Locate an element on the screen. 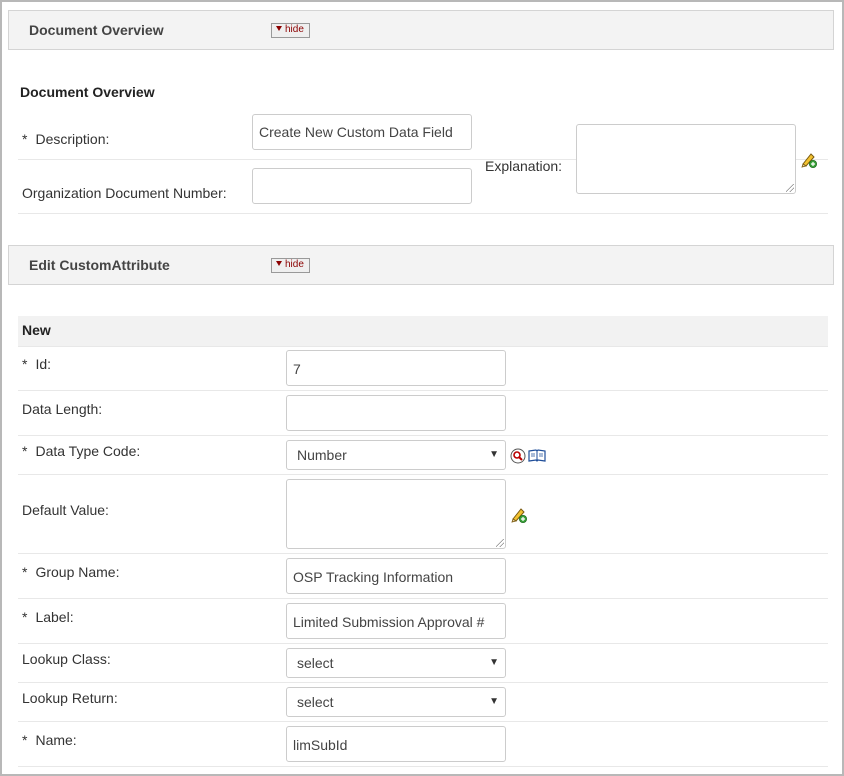 Image resolution: width=844 pixels, height=776 pixels. default-value-textarea is located at coordinates (396, 514).